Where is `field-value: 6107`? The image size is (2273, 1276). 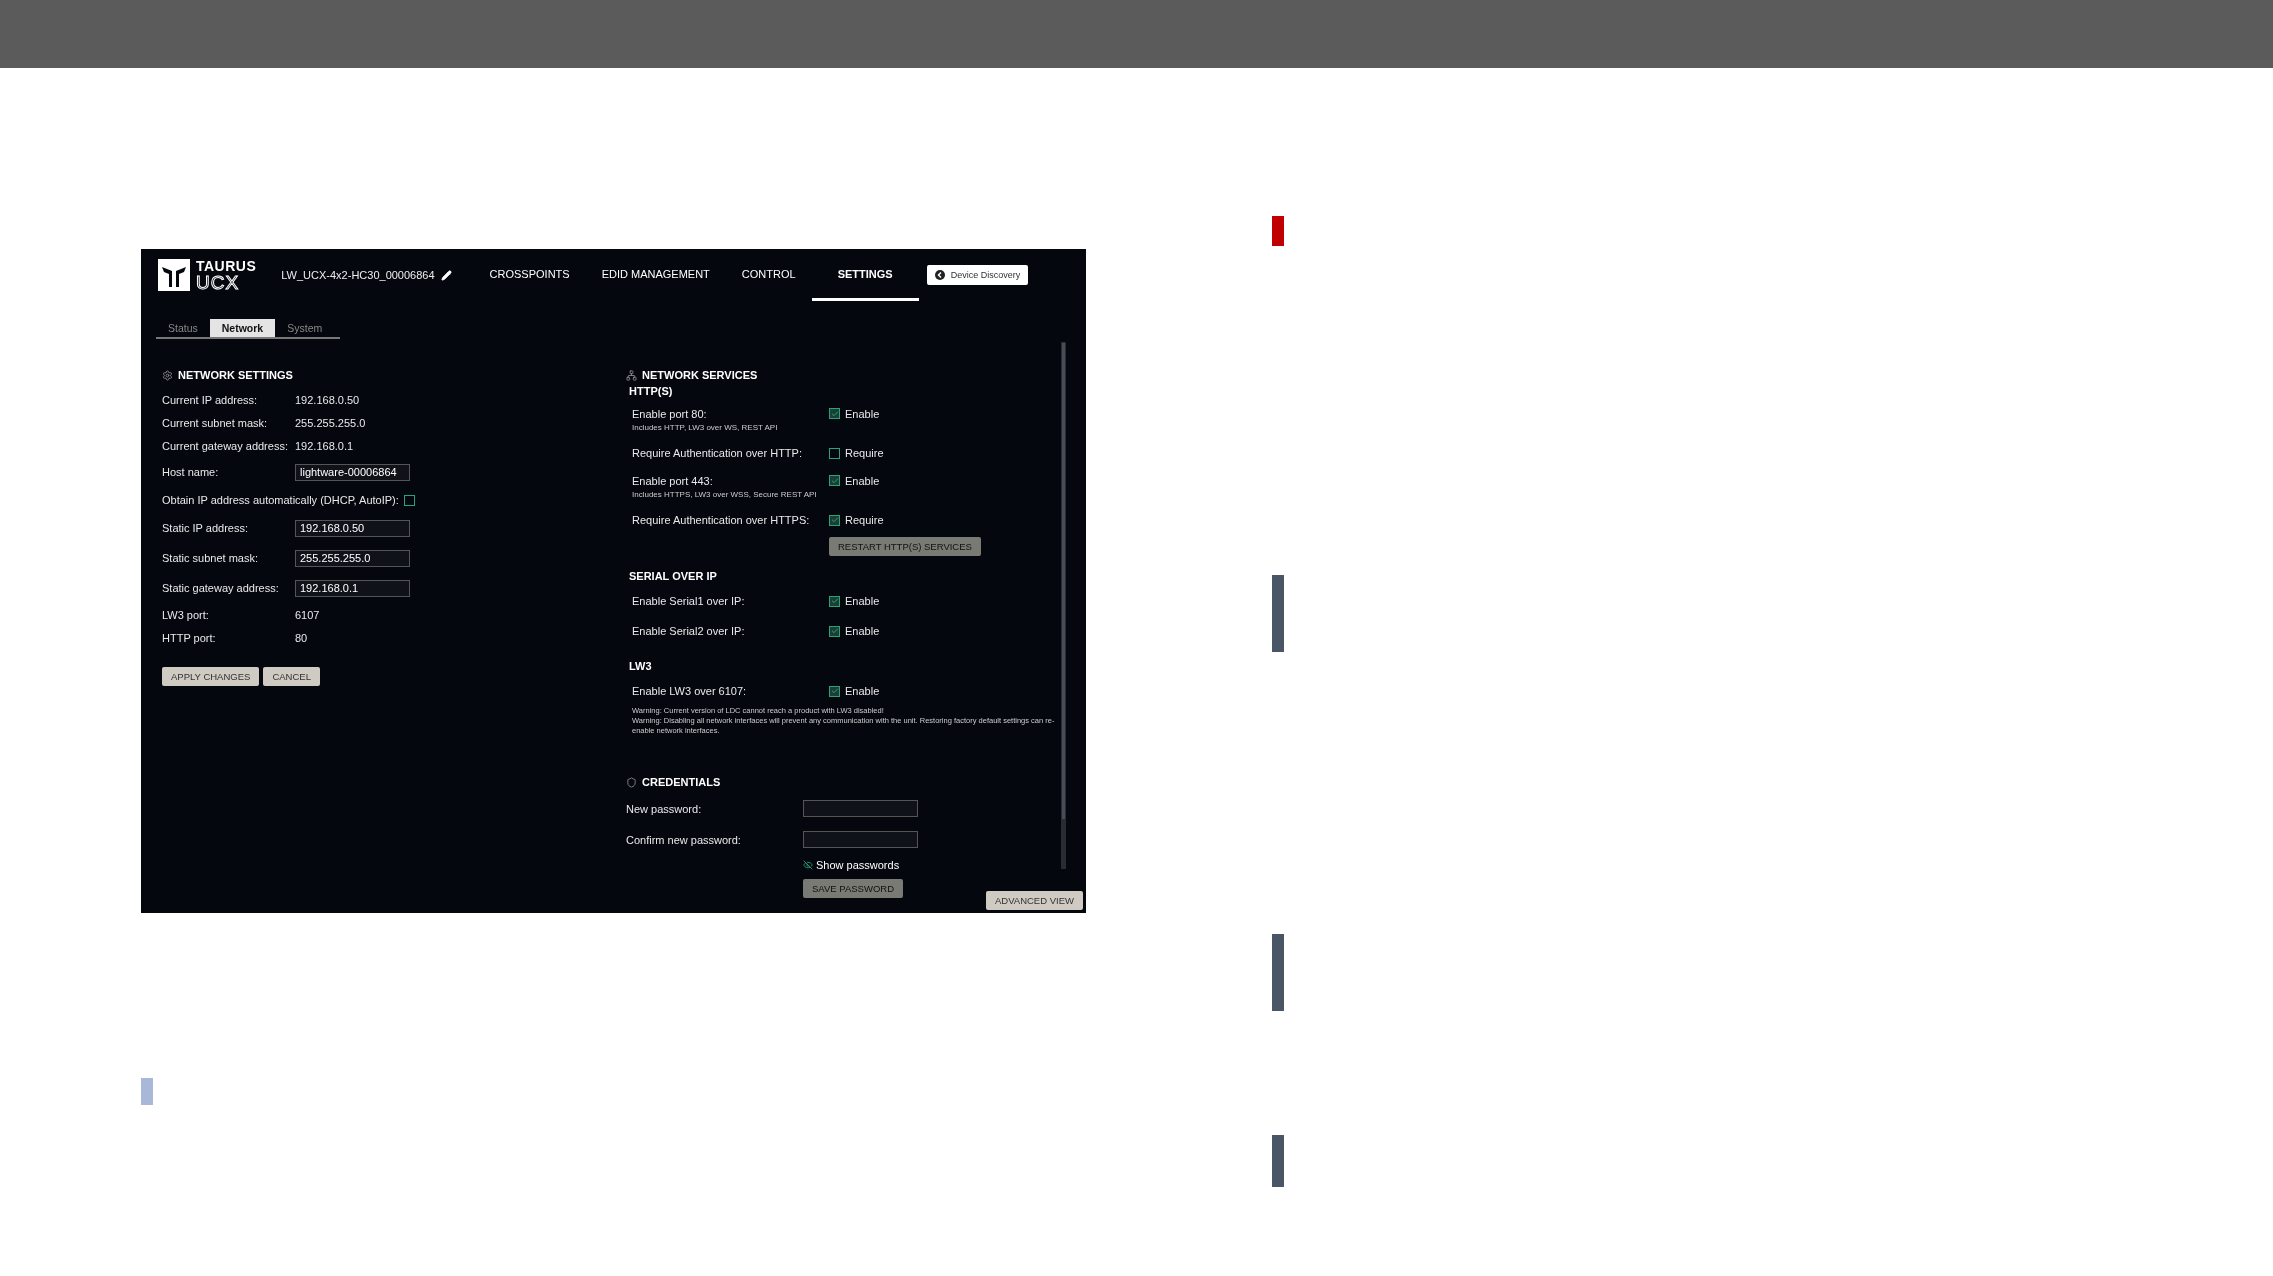 field-value: 6107 is located at coordinates (307, 614).